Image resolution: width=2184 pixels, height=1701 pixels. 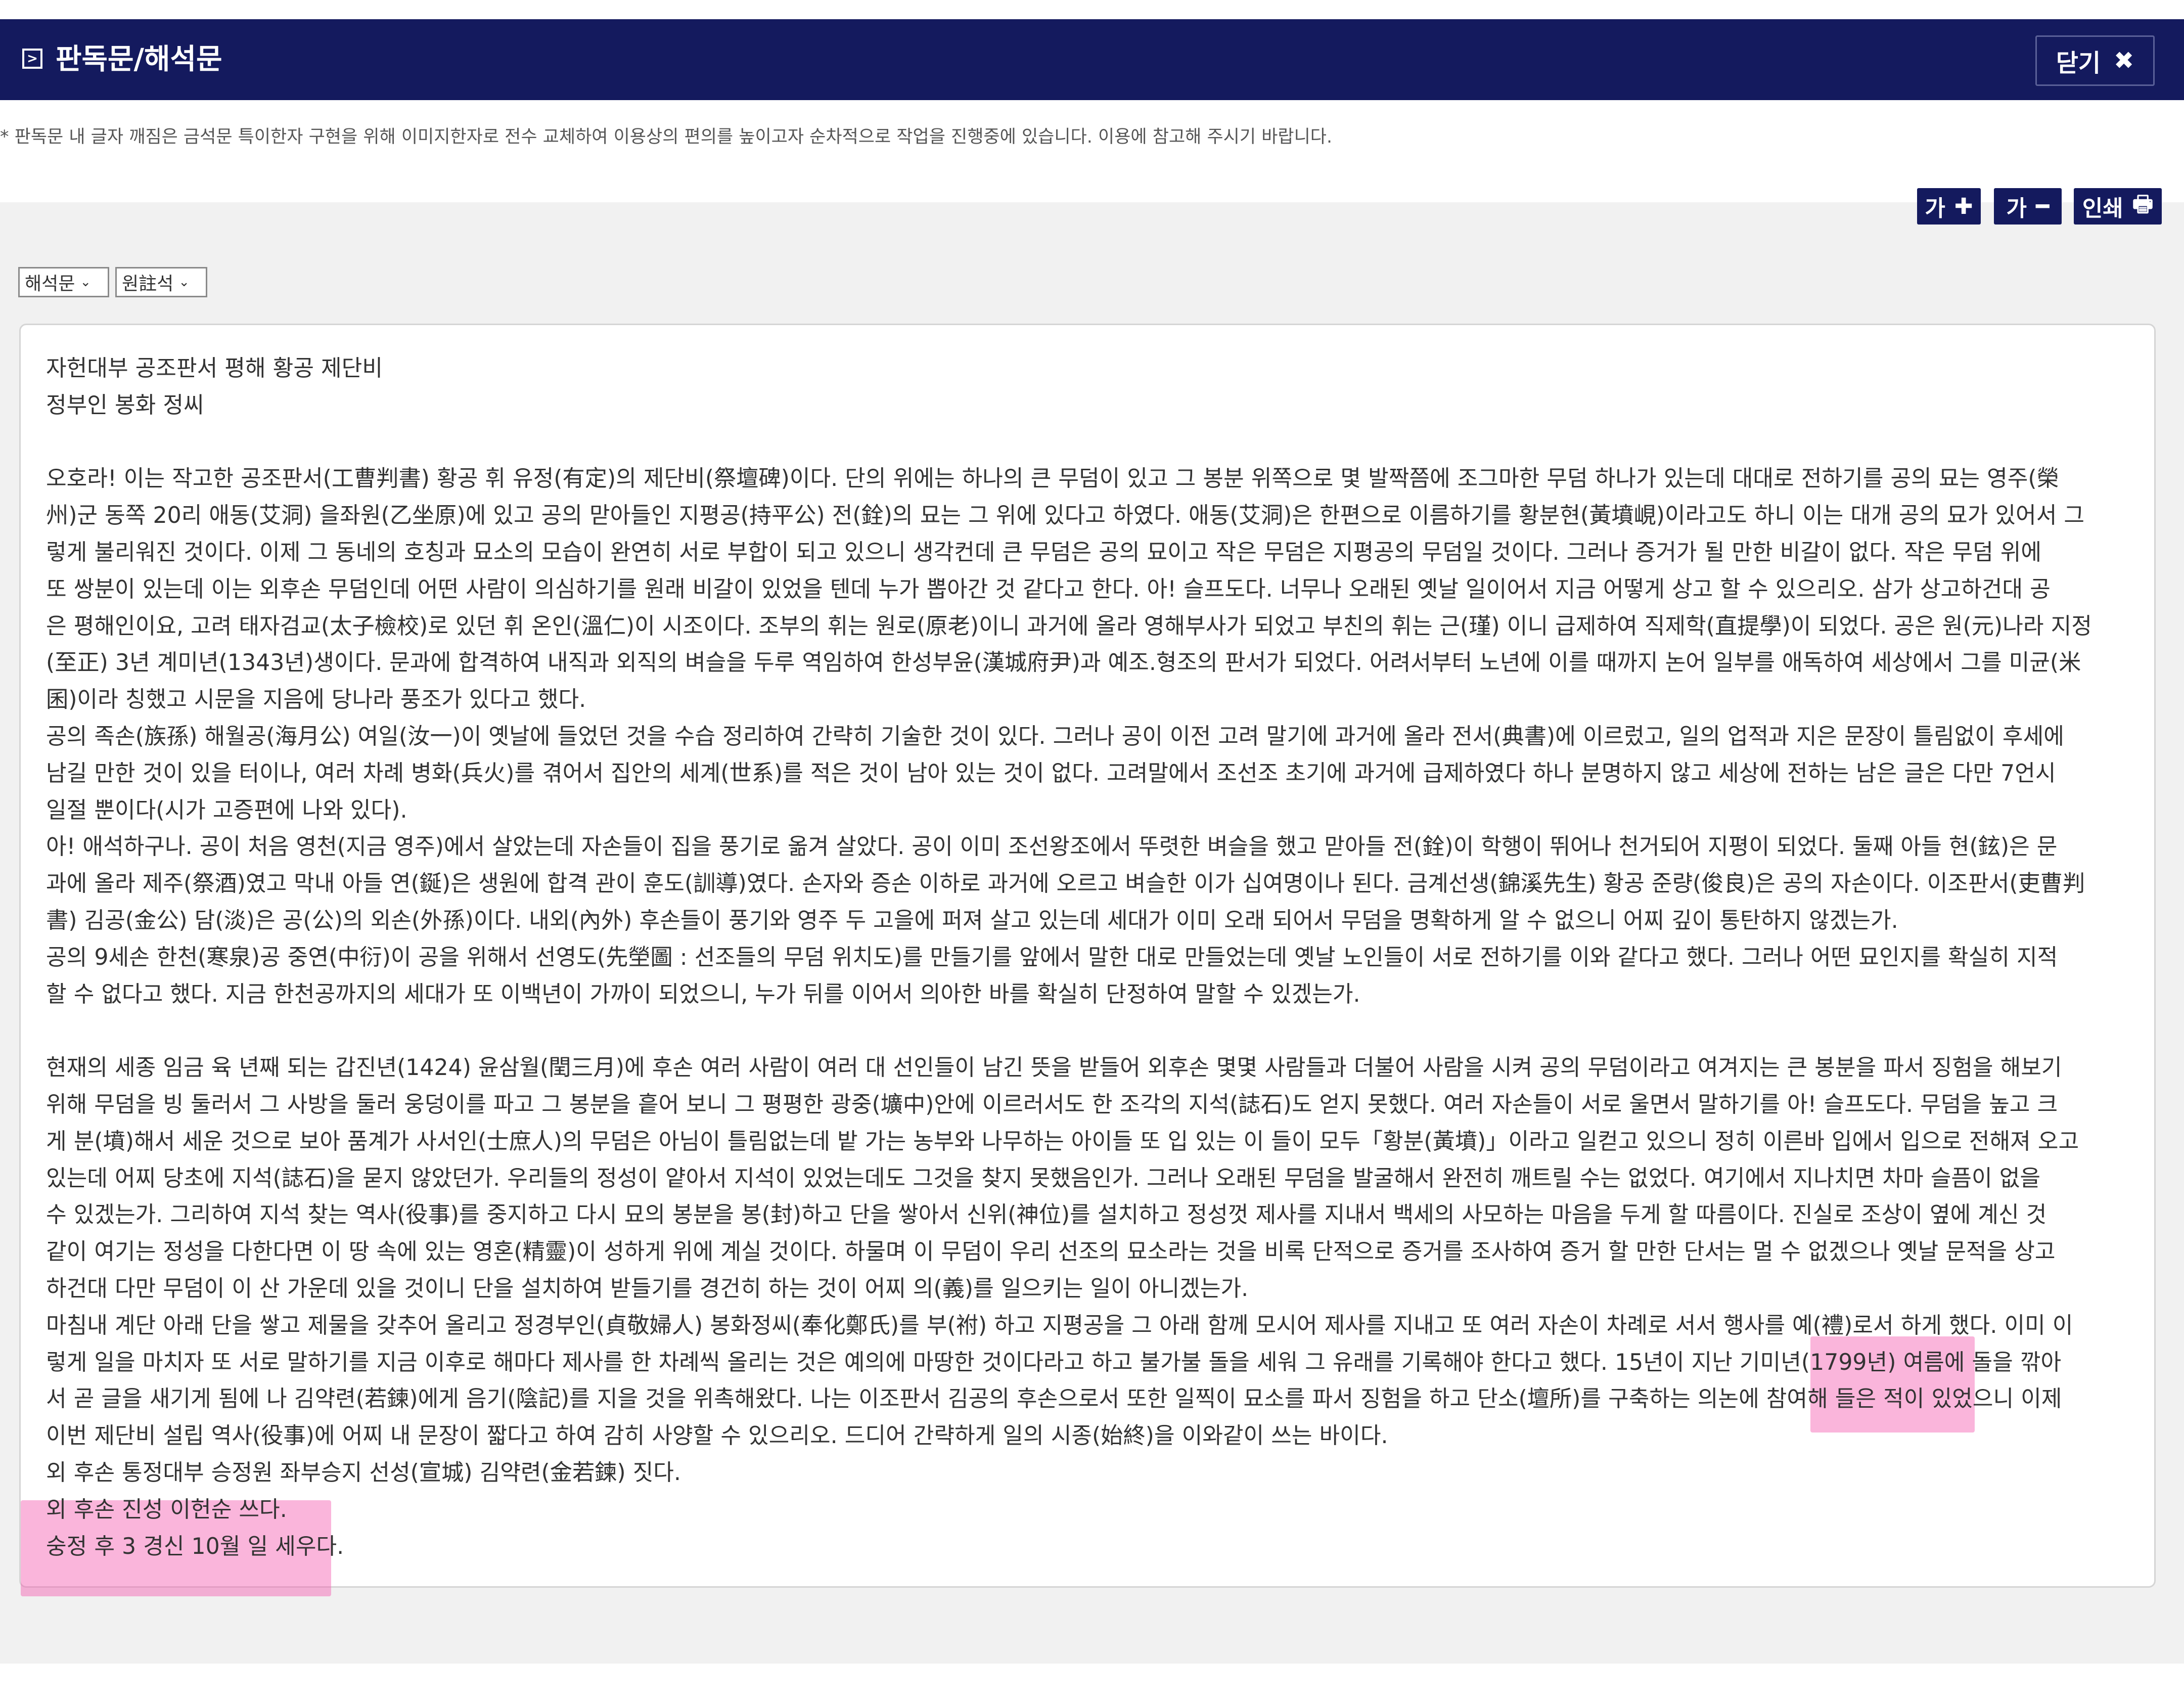 I want to click on text-line: 숭정 후 3 경신 10월 일 세우다., so click(x=195, y=1546).